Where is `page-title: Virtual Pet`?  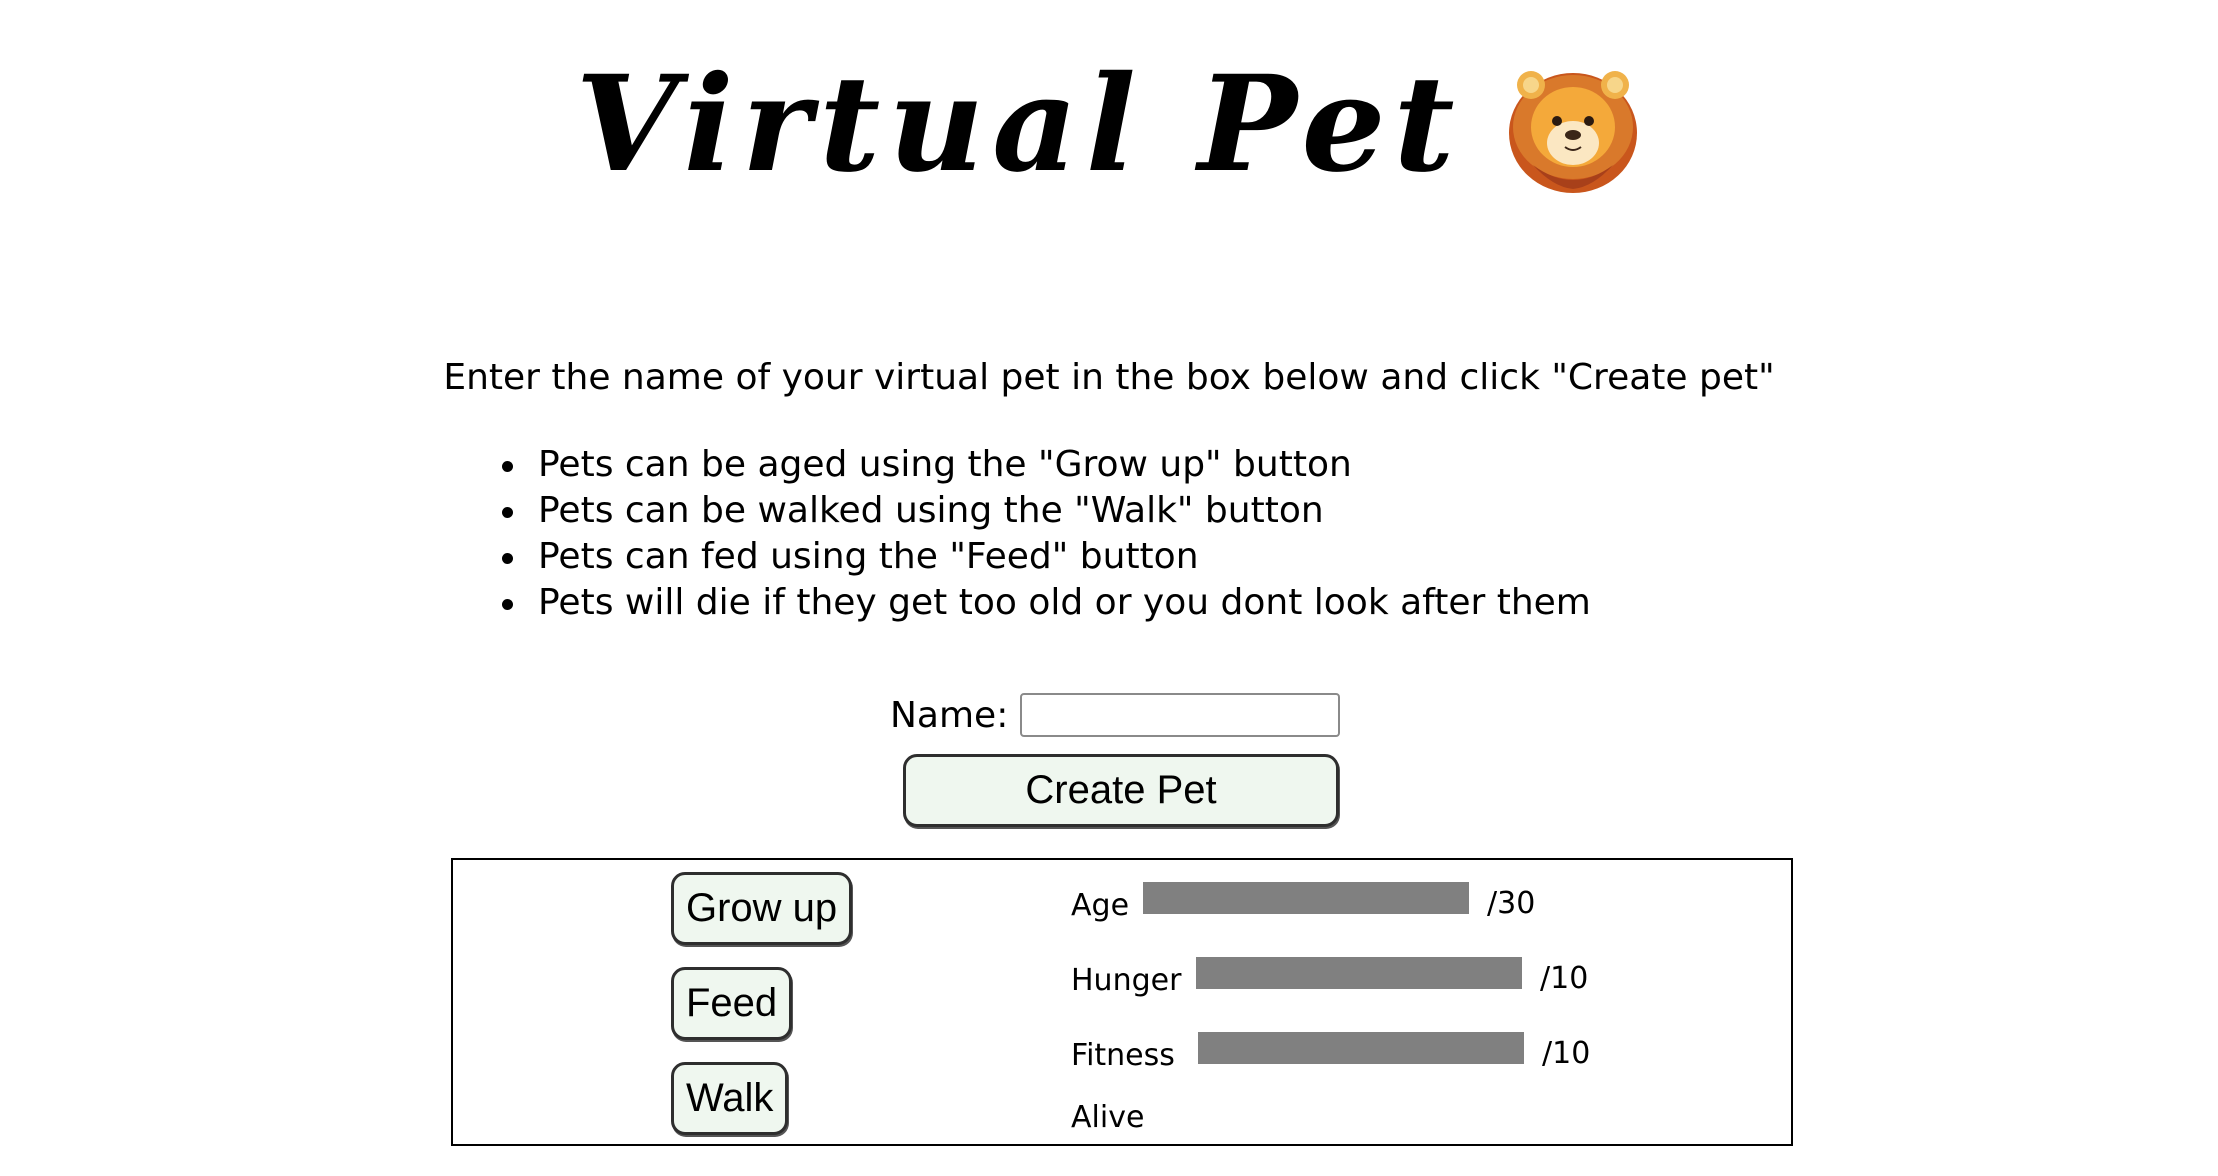
page-title: Virtual Pet is located at coordinates (1019, 124).